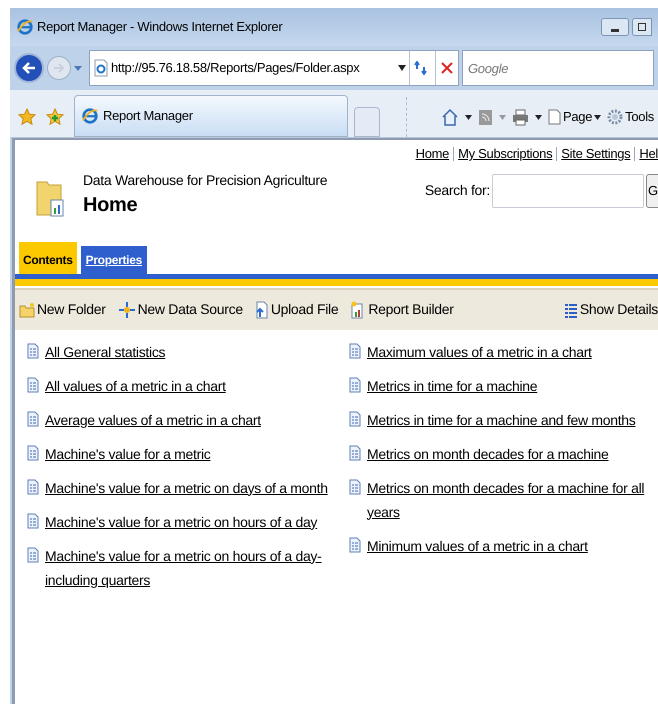  Describe the element at coordinates (127, 309) in the screenshot. I see `arrows-icon` at that location.